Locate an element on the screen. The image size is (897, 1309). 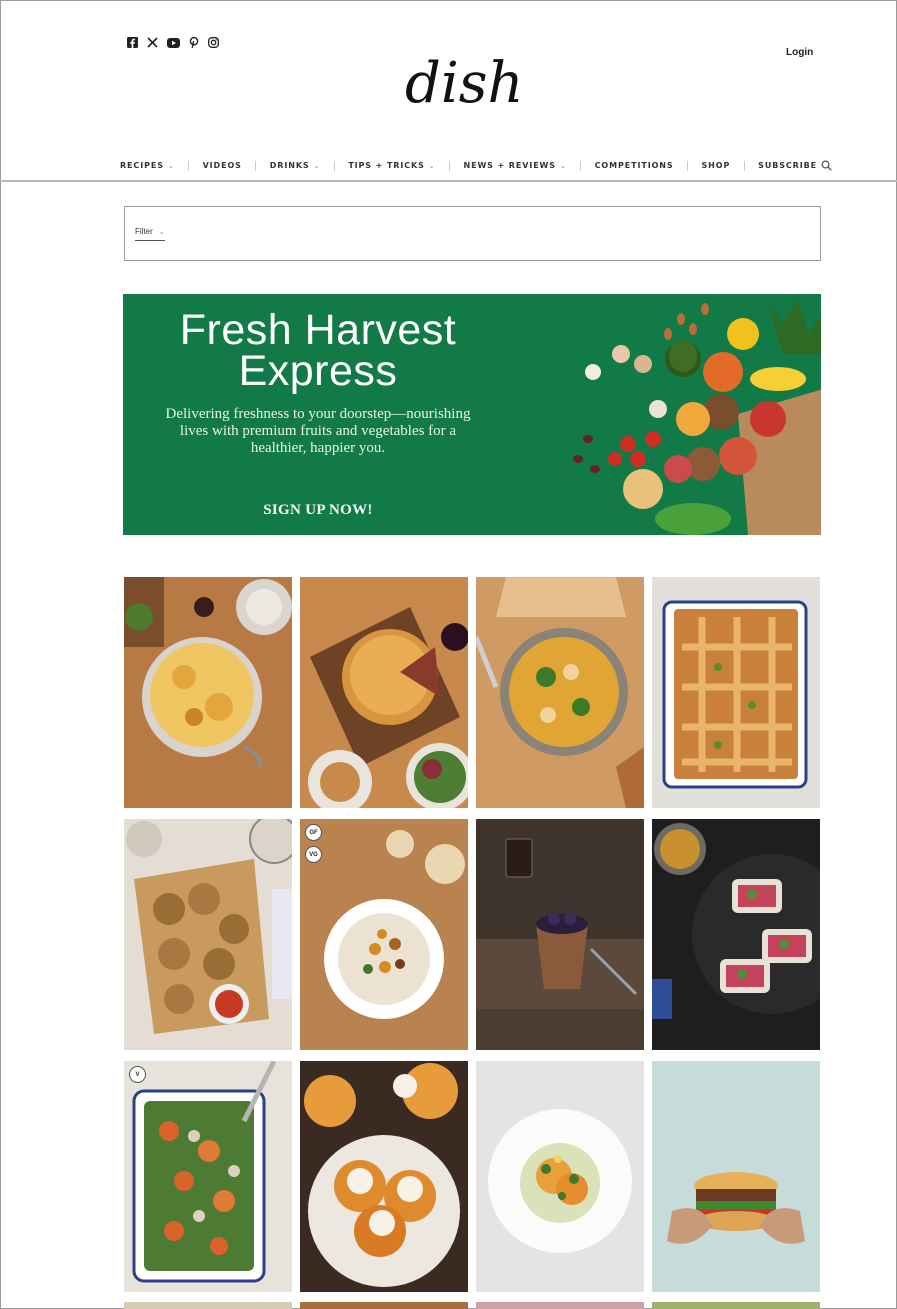
instagram-icon is located at coordinates (213, 42).